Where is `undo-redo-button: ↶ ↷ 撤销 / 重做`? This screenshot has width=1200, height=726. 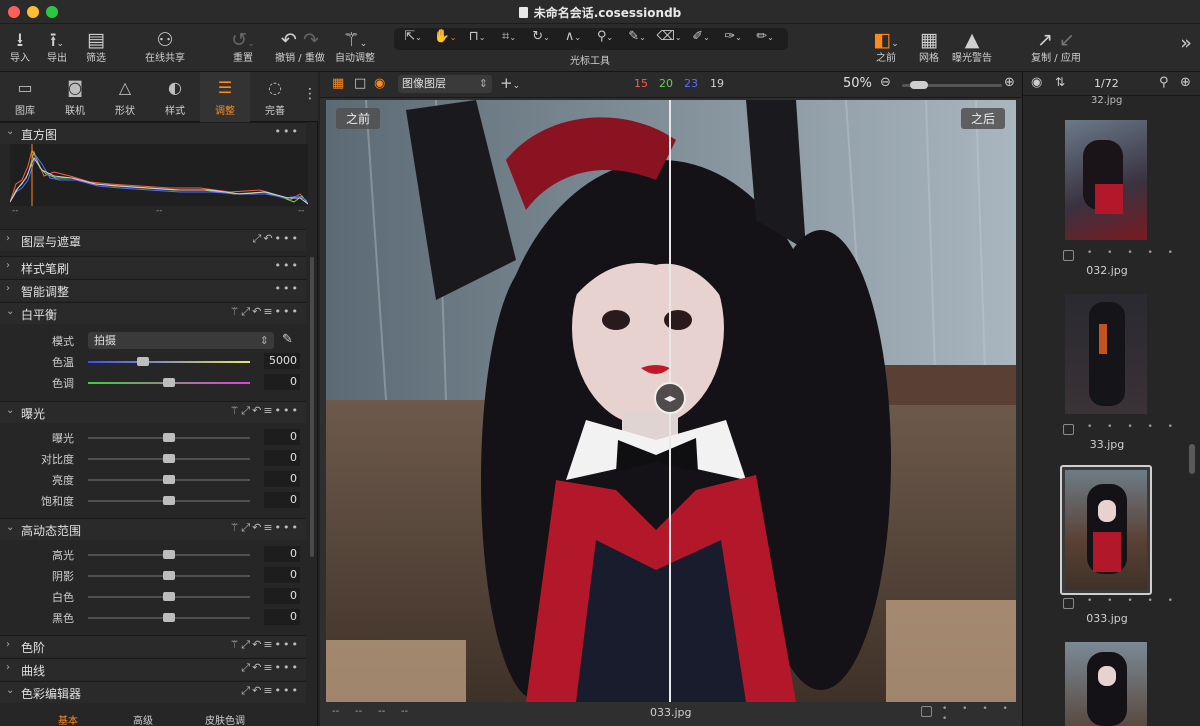 undo-redo-button: ↶ ↷ 撤销 / 重做 is located at coordinates (300, 46).